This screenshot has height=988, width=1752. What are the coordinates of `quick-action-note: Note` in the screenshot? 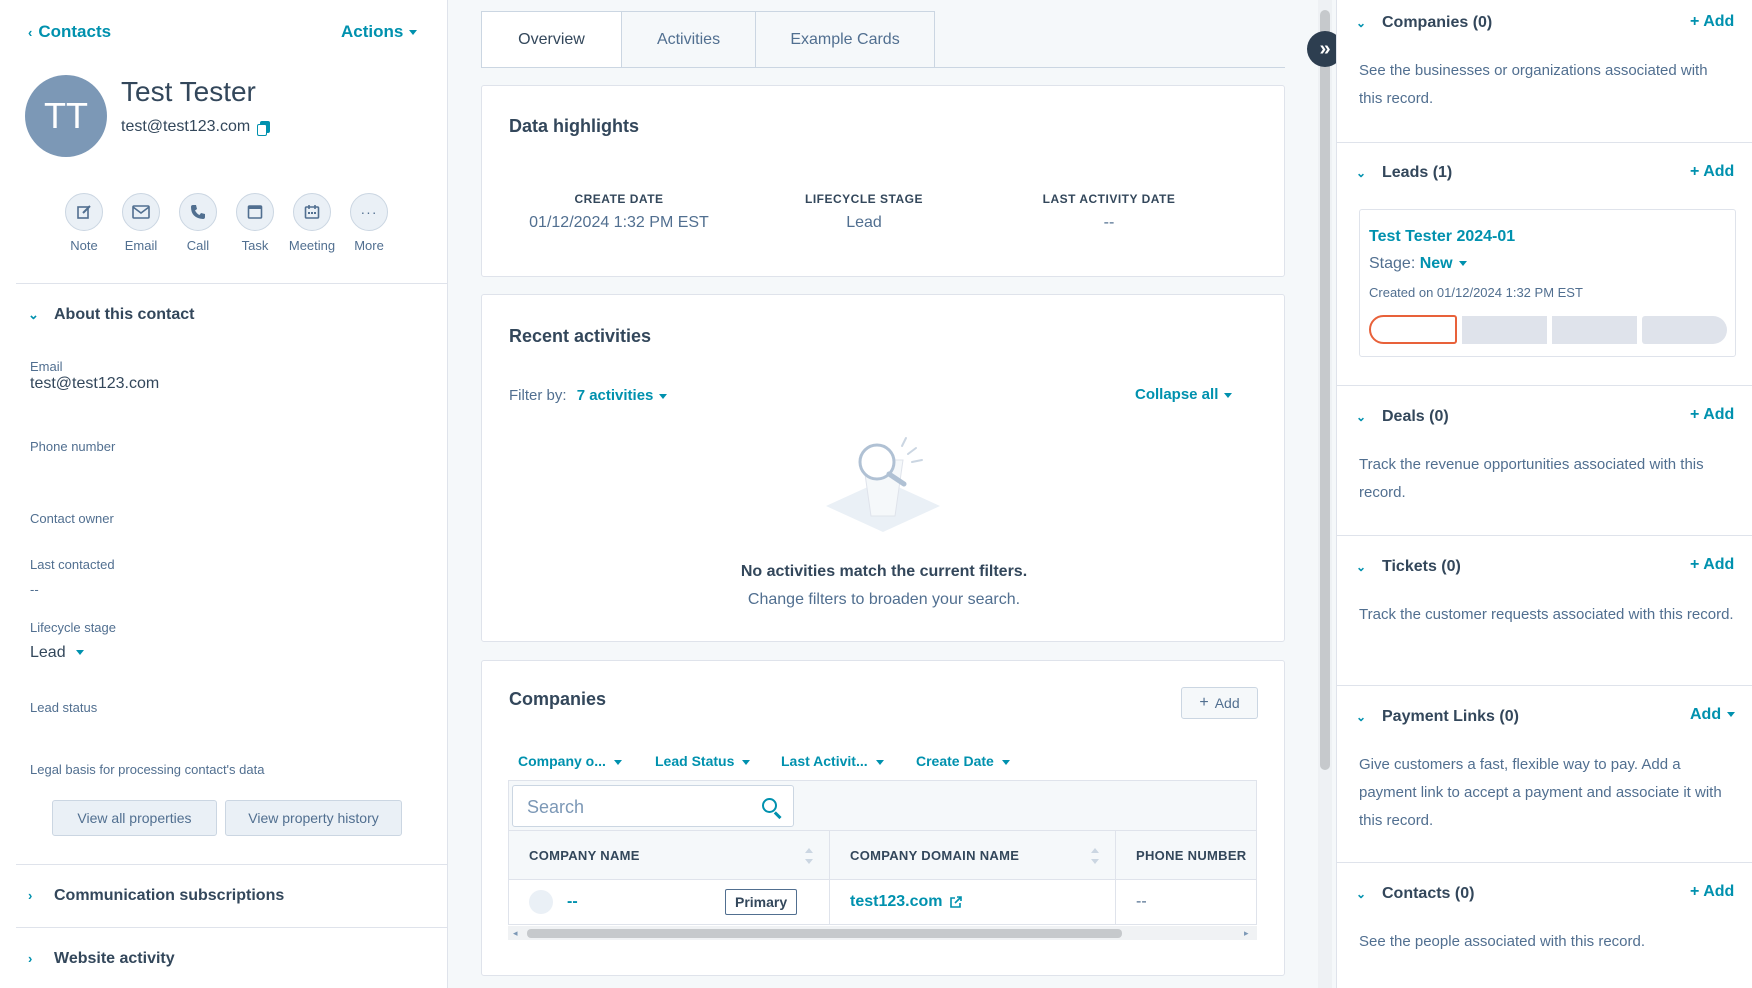 It's located at (84, 223).